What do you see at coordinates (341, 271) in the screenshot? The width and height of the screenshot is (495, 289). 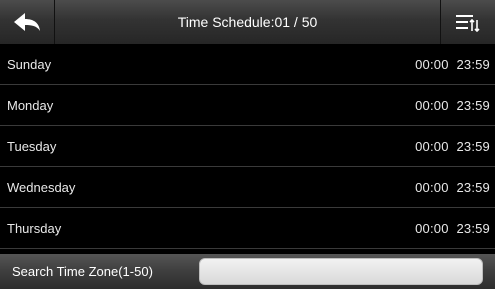 I see `search-input` at bounding box center [341, 271].